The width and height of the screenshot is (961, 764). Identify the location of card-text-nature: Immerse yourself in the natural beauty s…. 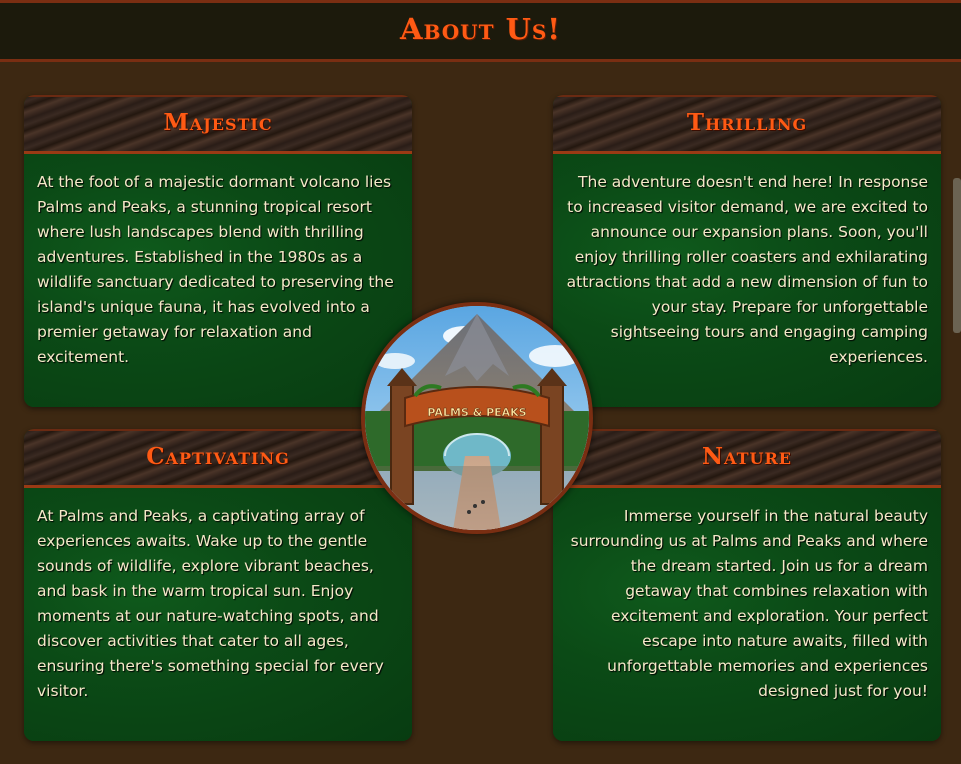
(747, 614).